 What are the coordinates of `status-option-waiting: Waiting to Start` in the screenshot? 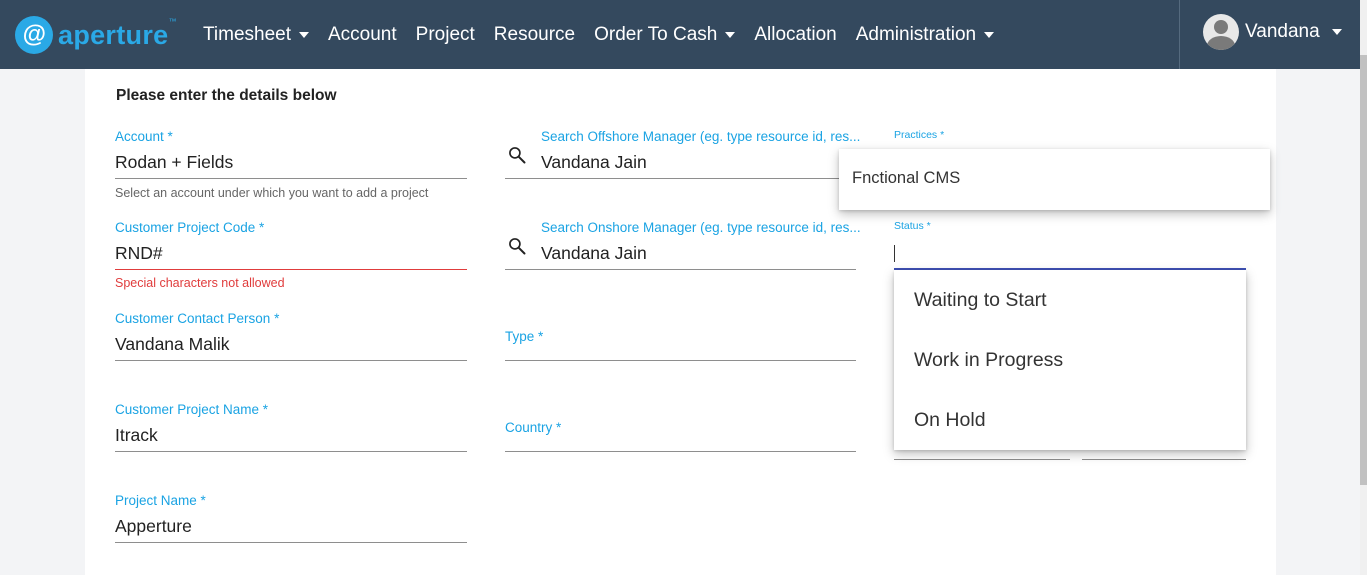 It's located at (980, 300).